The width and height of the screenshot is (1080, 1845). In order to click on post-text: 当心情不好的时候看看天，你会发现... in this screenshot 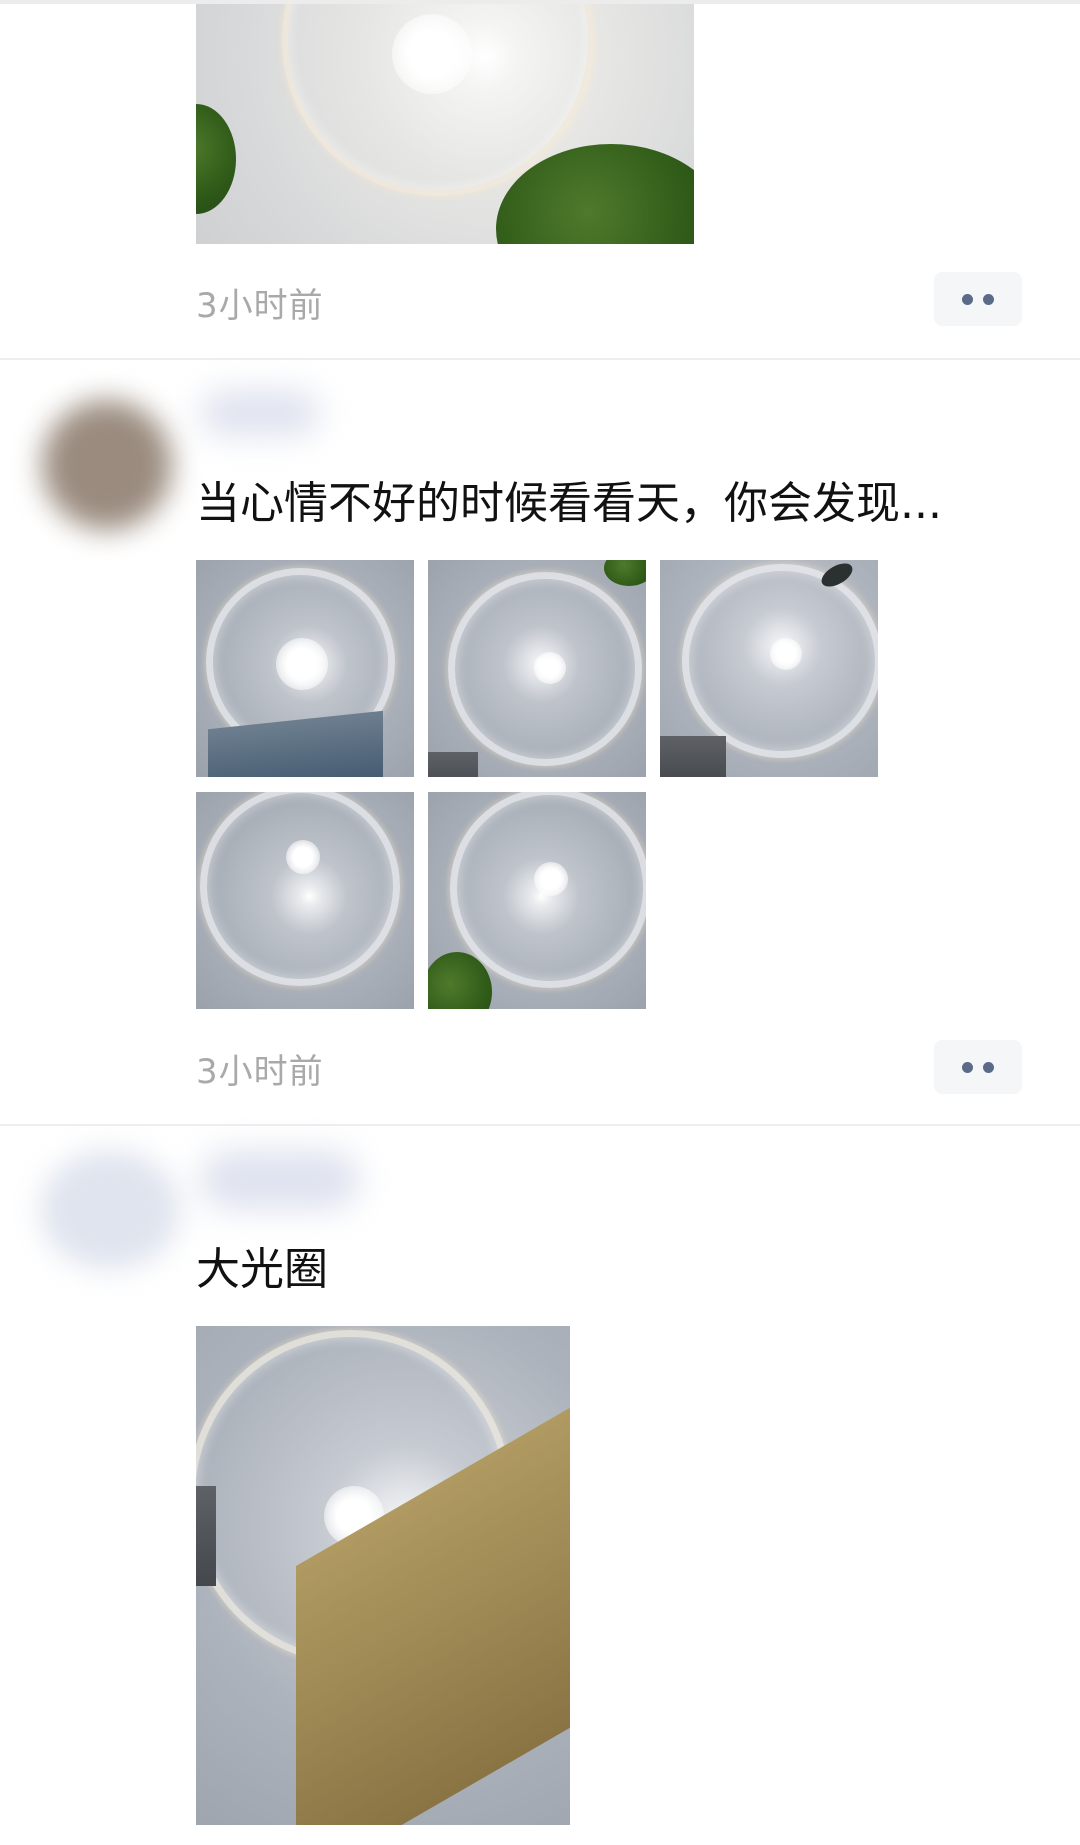, I will do `click(569, 503)`.